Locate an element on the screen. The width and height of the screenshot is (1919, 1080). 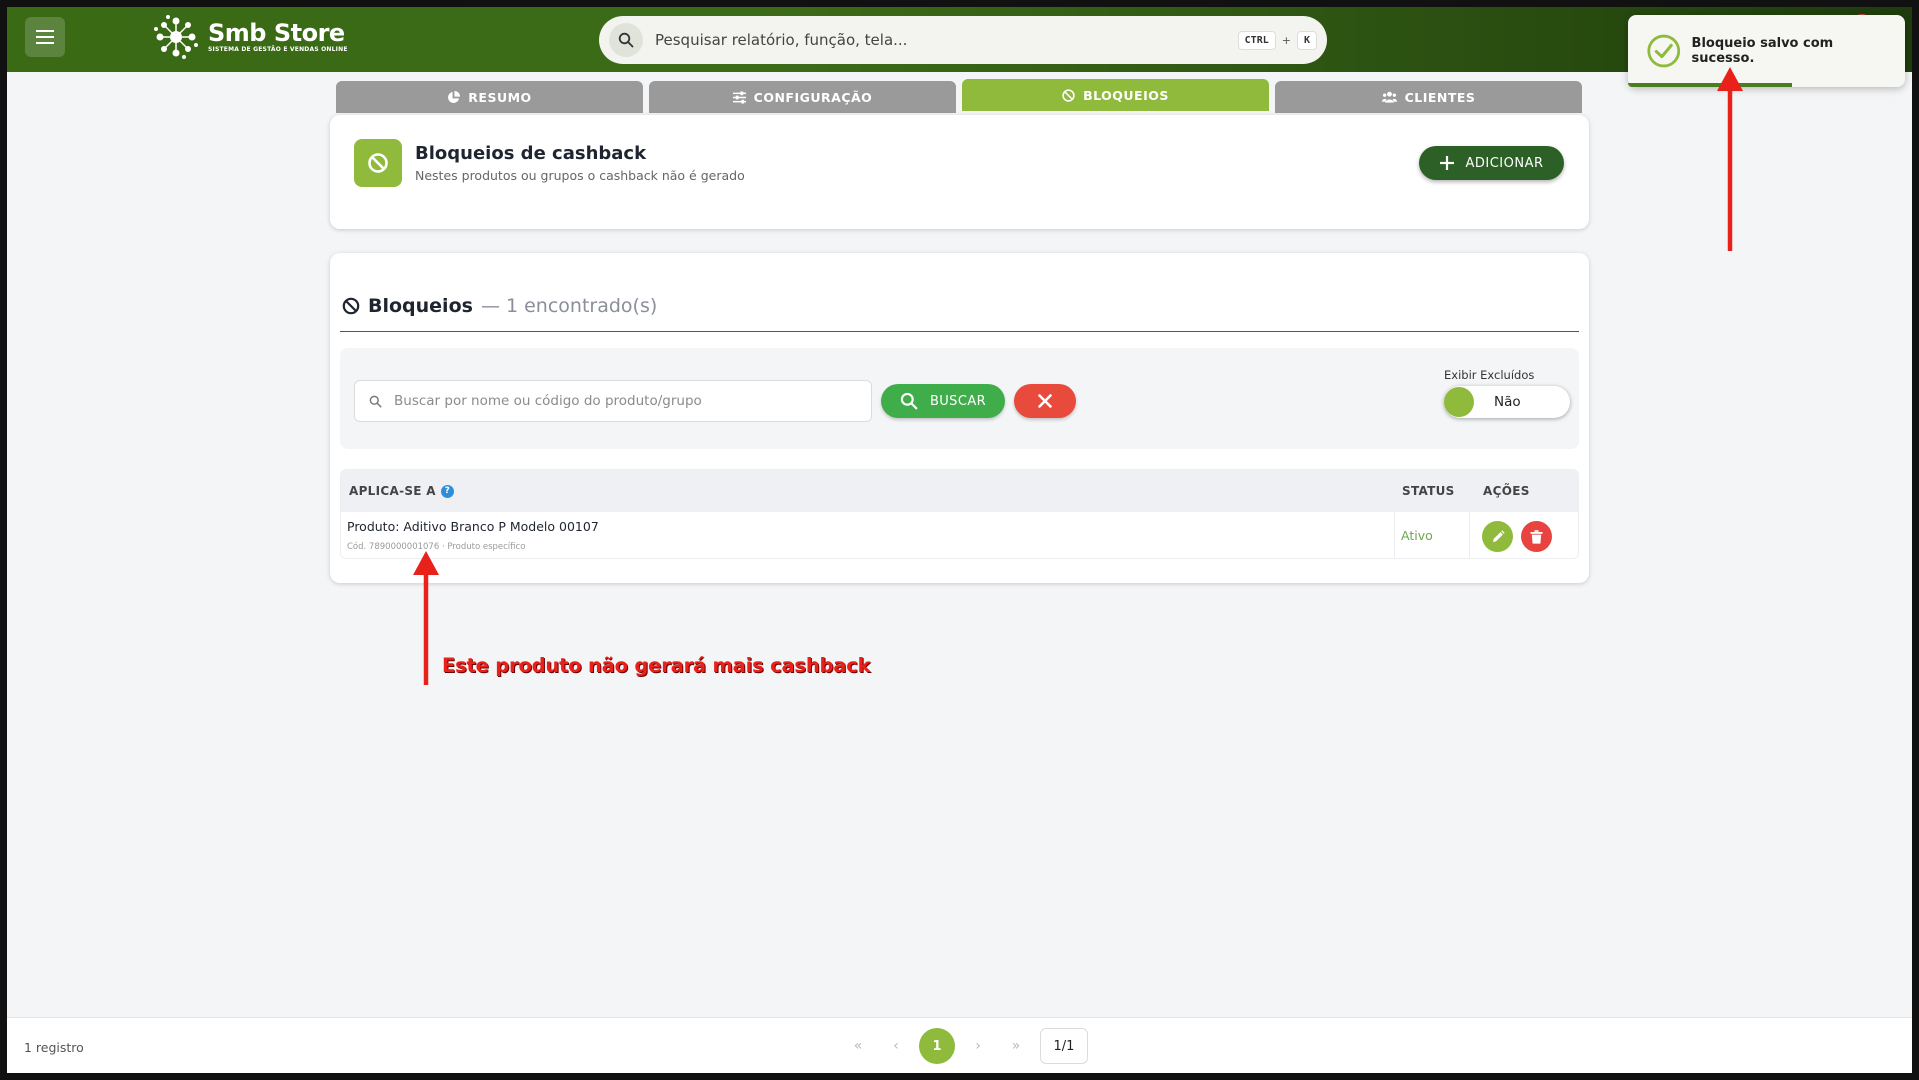
footer-pagination: 1 registro « ‹ 1 › » 1/1 is located at coordinates (959, 1045).